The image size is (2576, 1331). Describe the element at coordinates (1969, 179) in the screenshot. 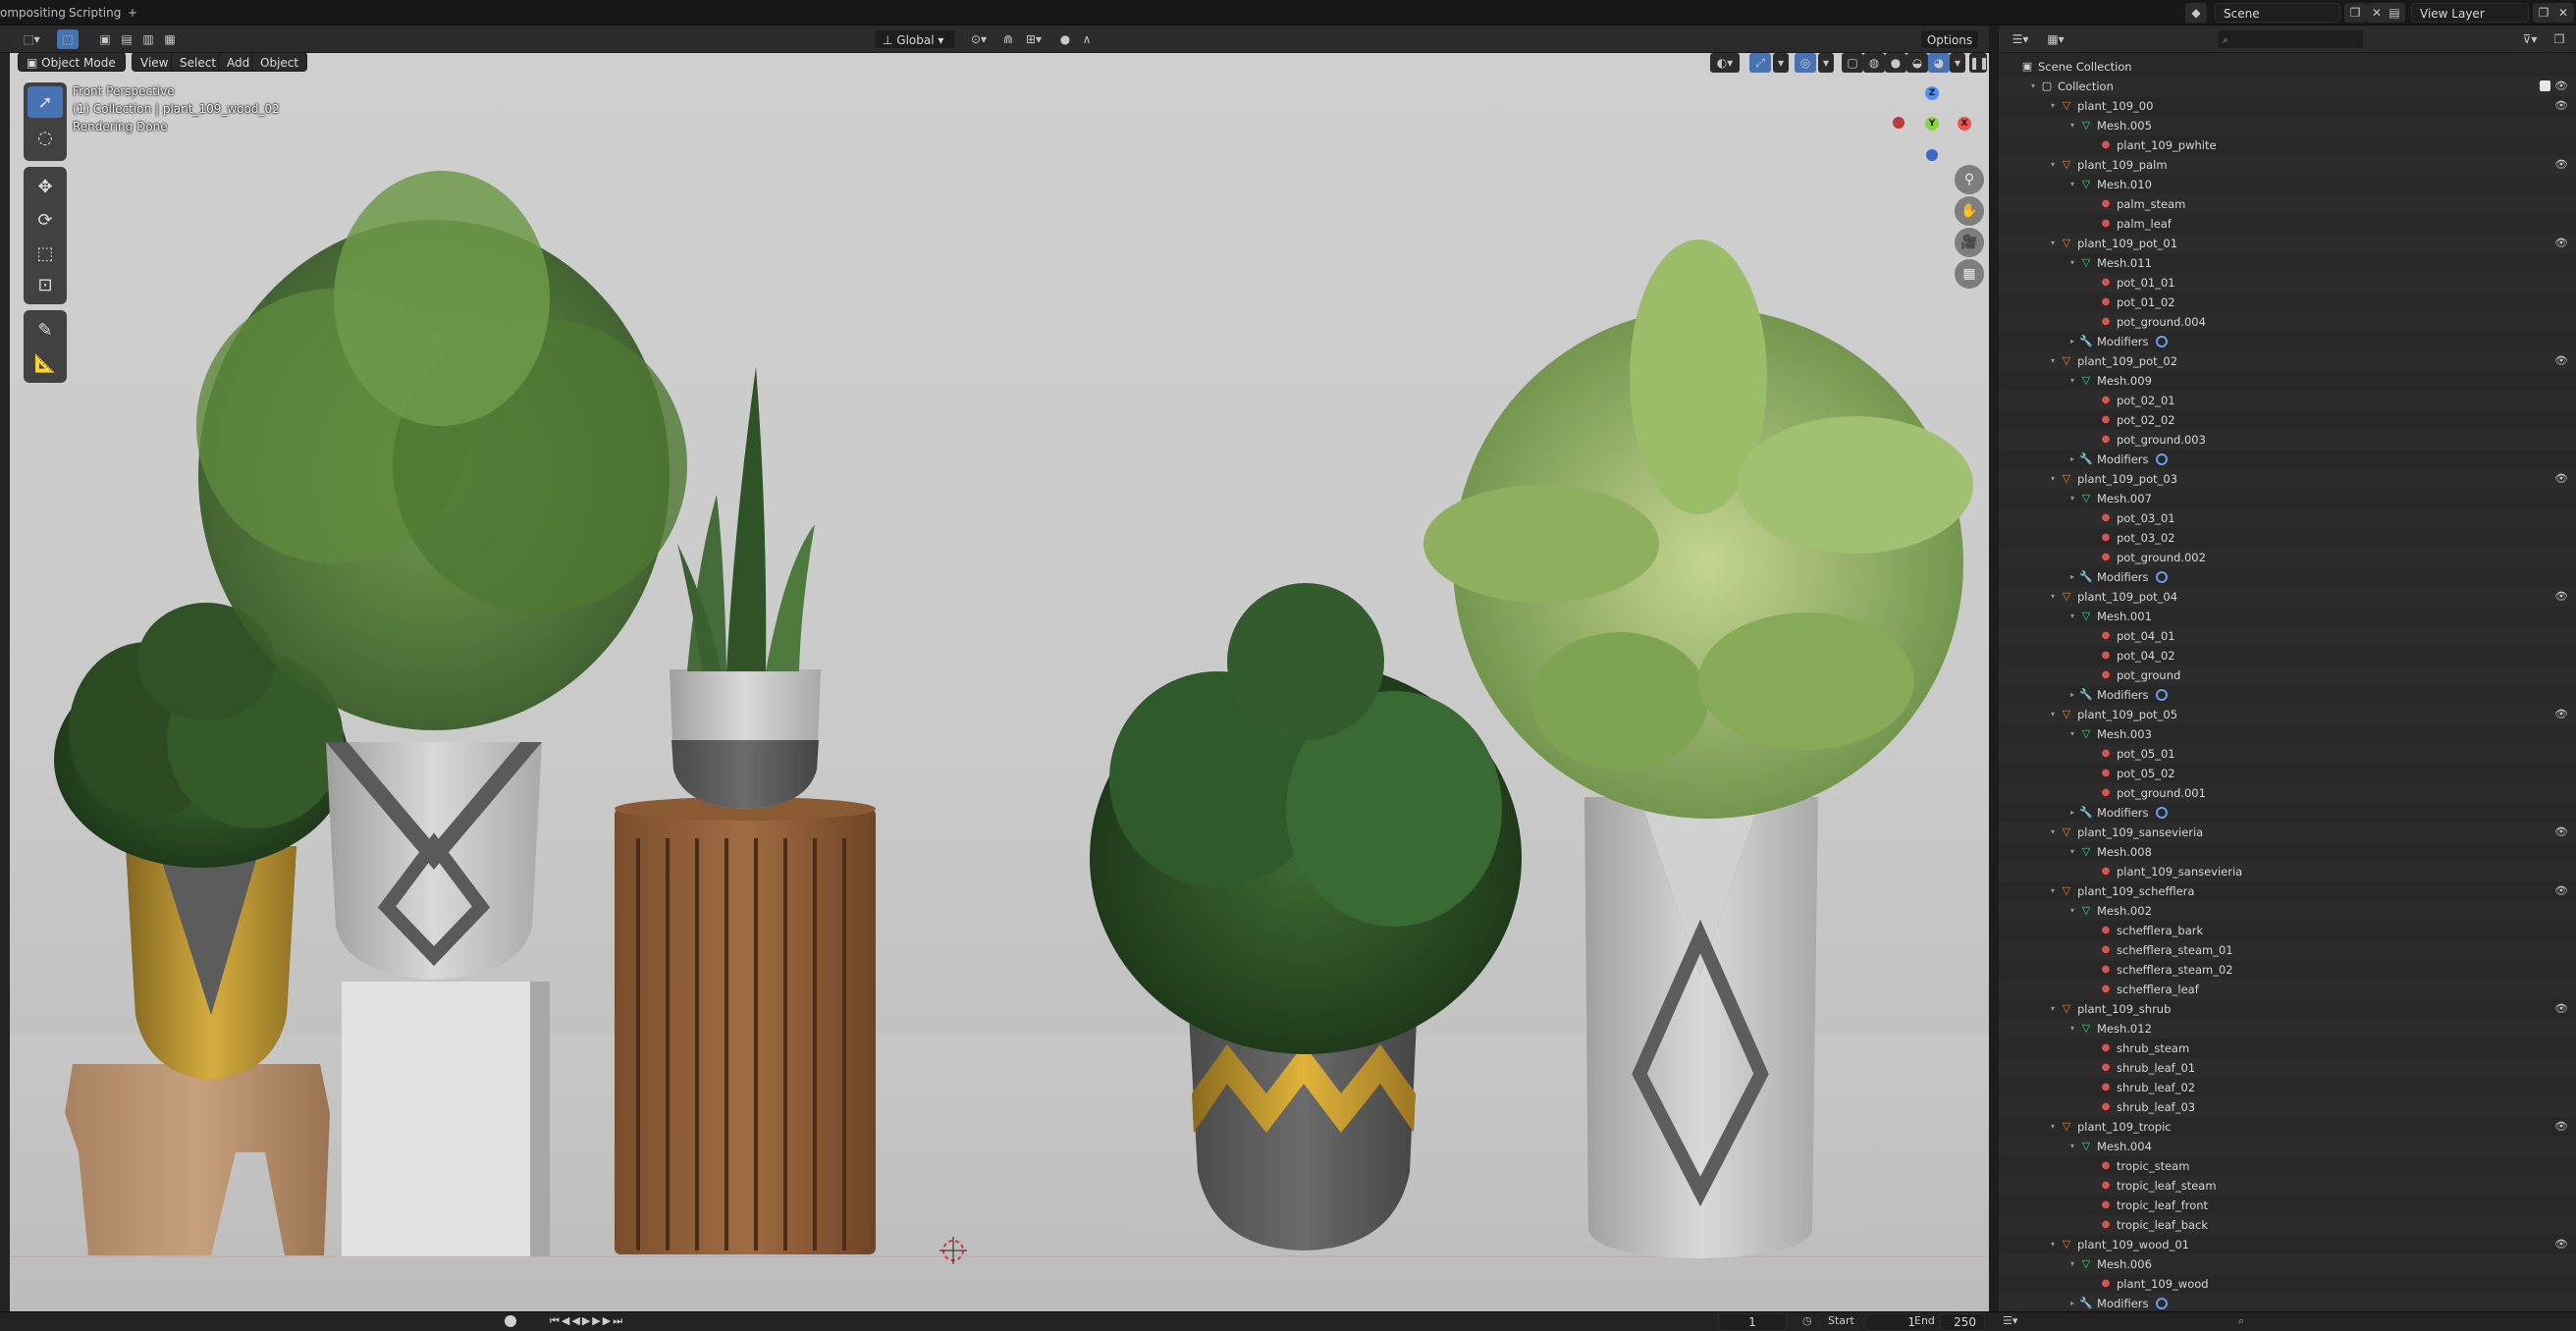

I see `zoom-icon: ⚲` at that location.